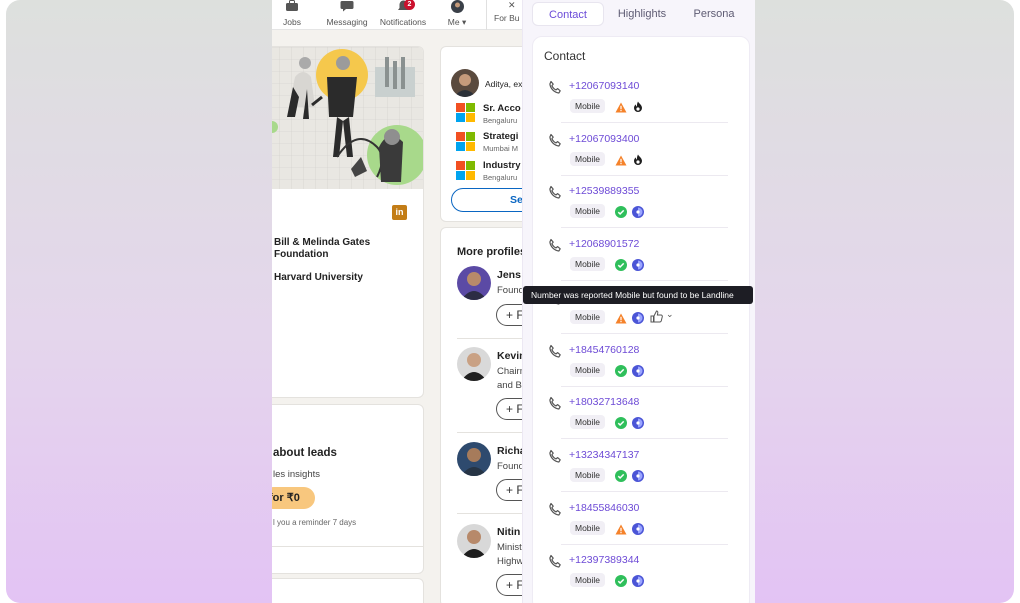 The width and height of the screenshot is (1020, 603). I want to click on nav-me: Me ▾, so click(457, 14).